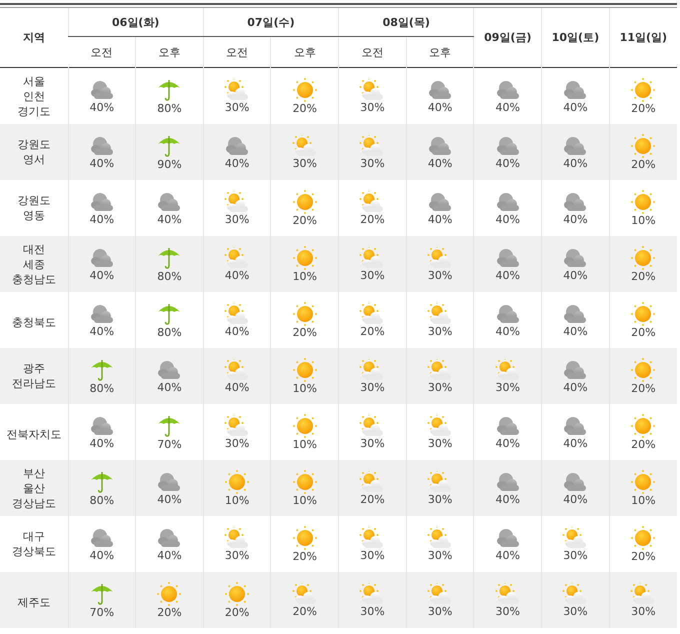 The width and height of the screenshot is (680, 634). What do you see at coordinates (34, 488) in the screenshot?
I see `region-cell: 부산 울산 경상남도` at bounding box center [34, 488].